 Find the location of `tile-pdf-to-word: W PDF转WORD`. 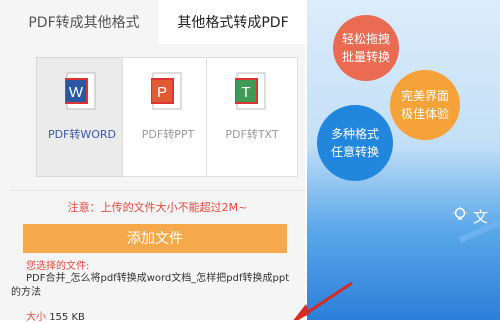

tile-pdf-to-word: W PDF转WORD is located at coordinates (82, 117).